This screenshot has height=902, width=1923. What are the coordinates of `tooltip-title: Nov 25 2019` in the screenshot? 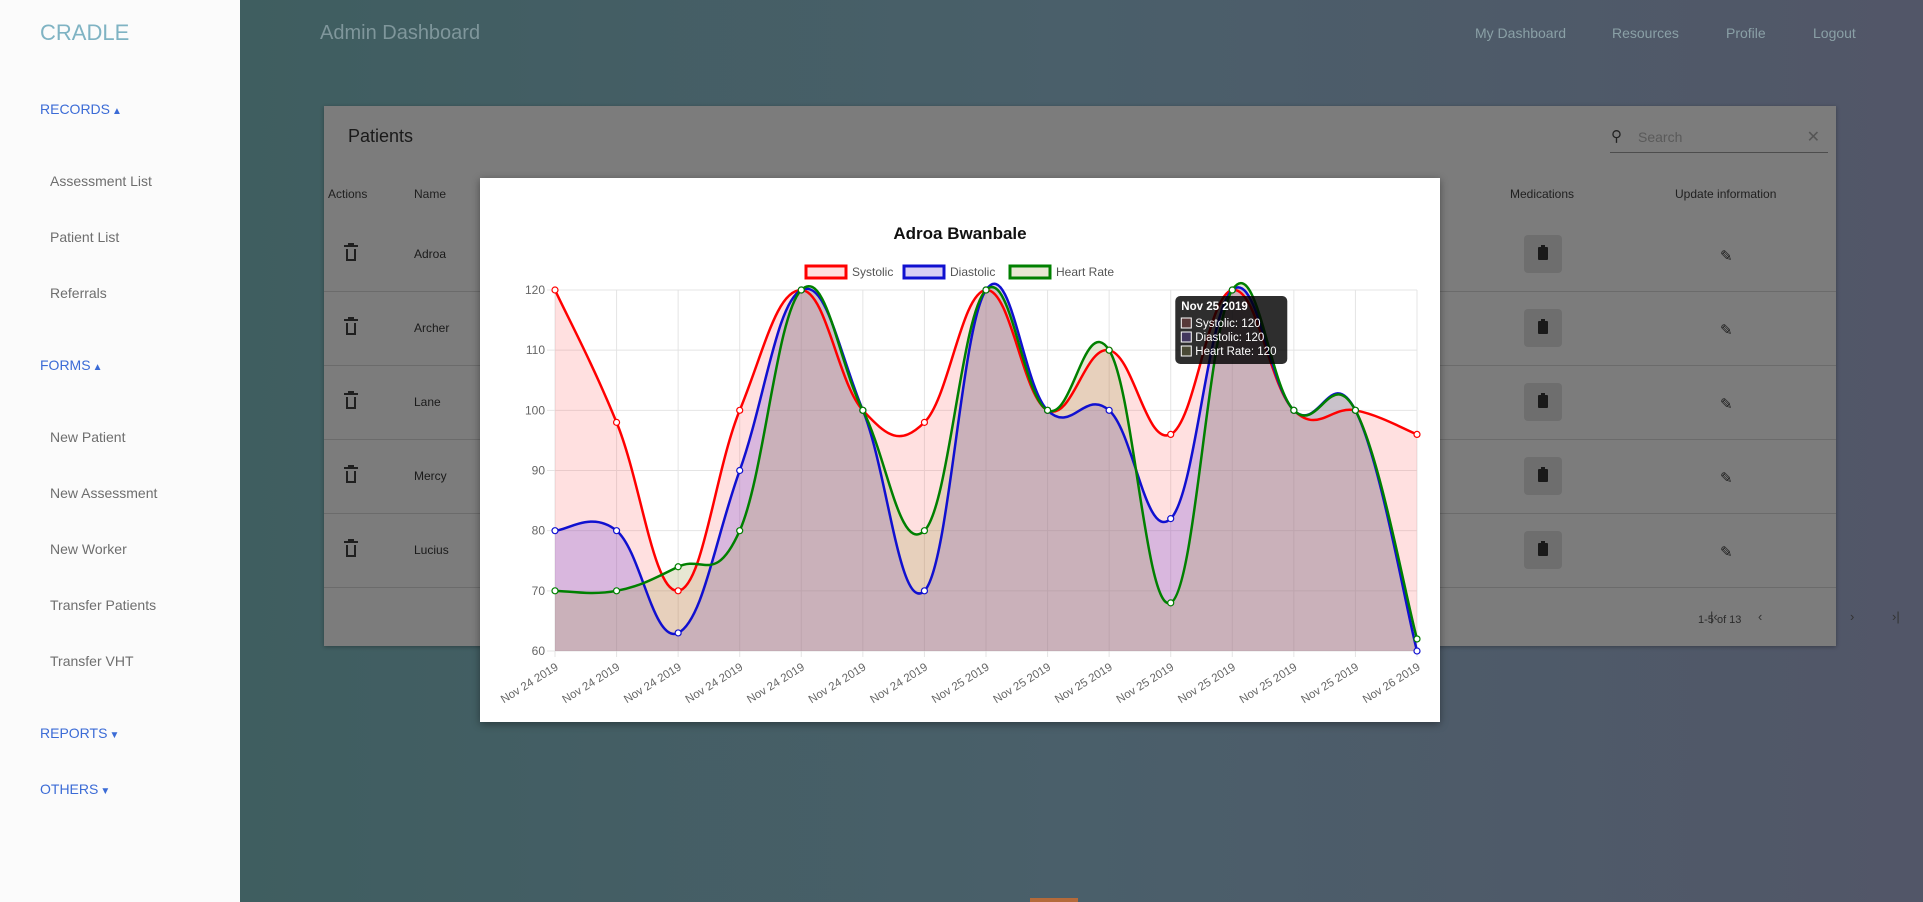 It's located at (1214, 307).